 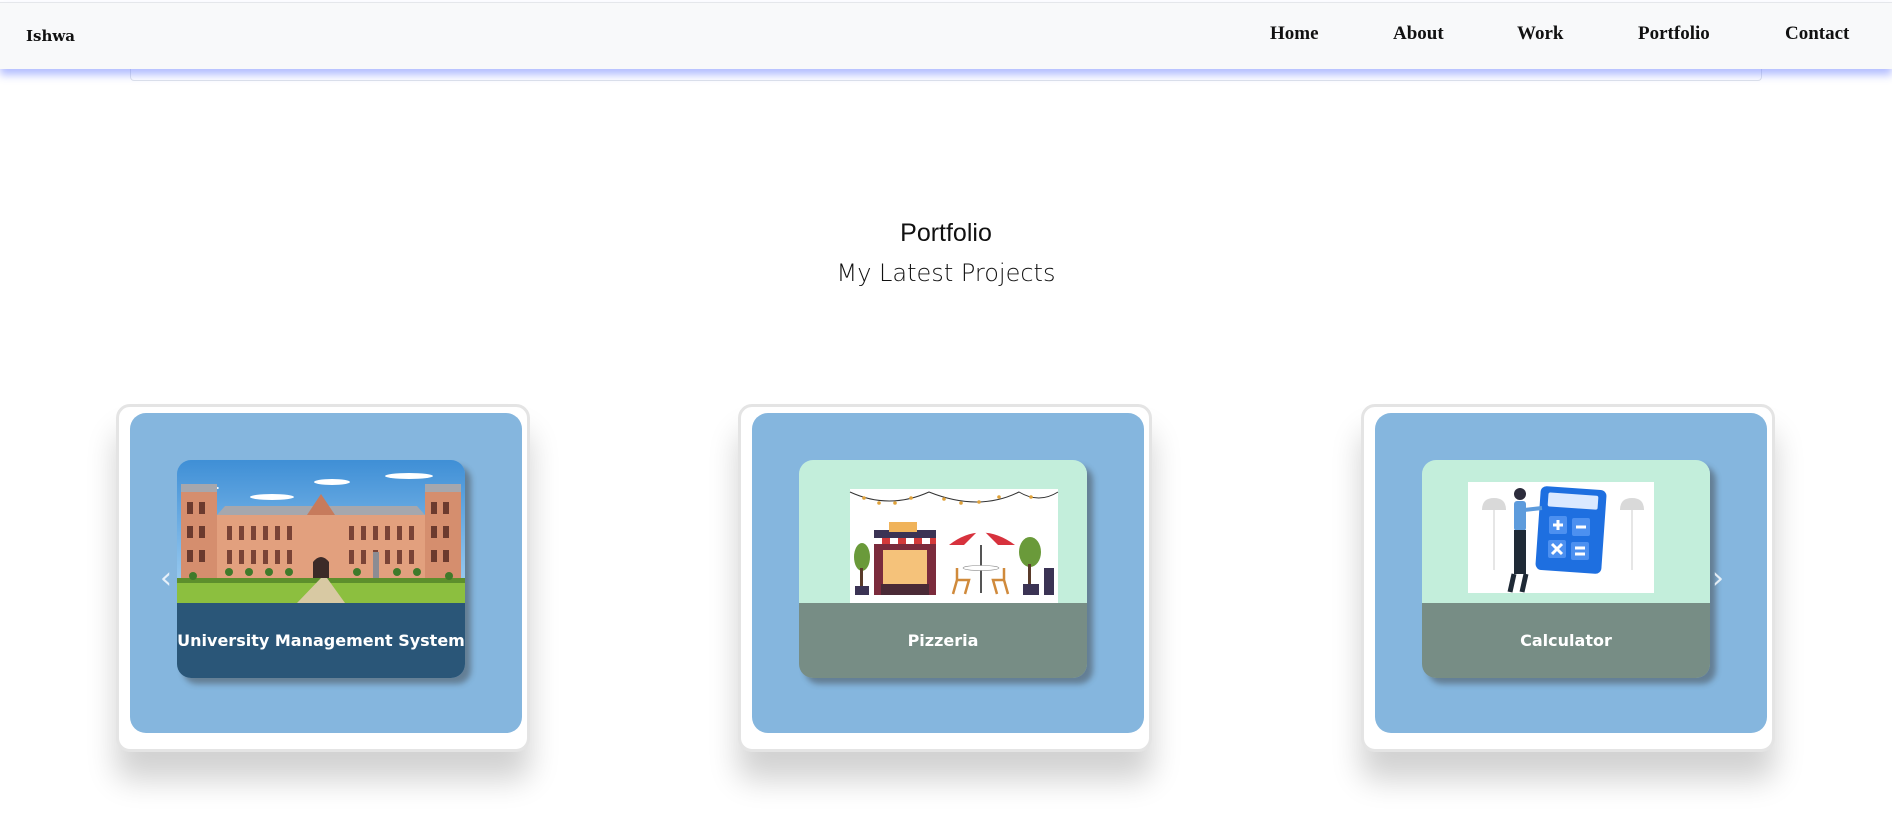 I want to click on project-card: Pizzeria, so click(x=945, y=578).